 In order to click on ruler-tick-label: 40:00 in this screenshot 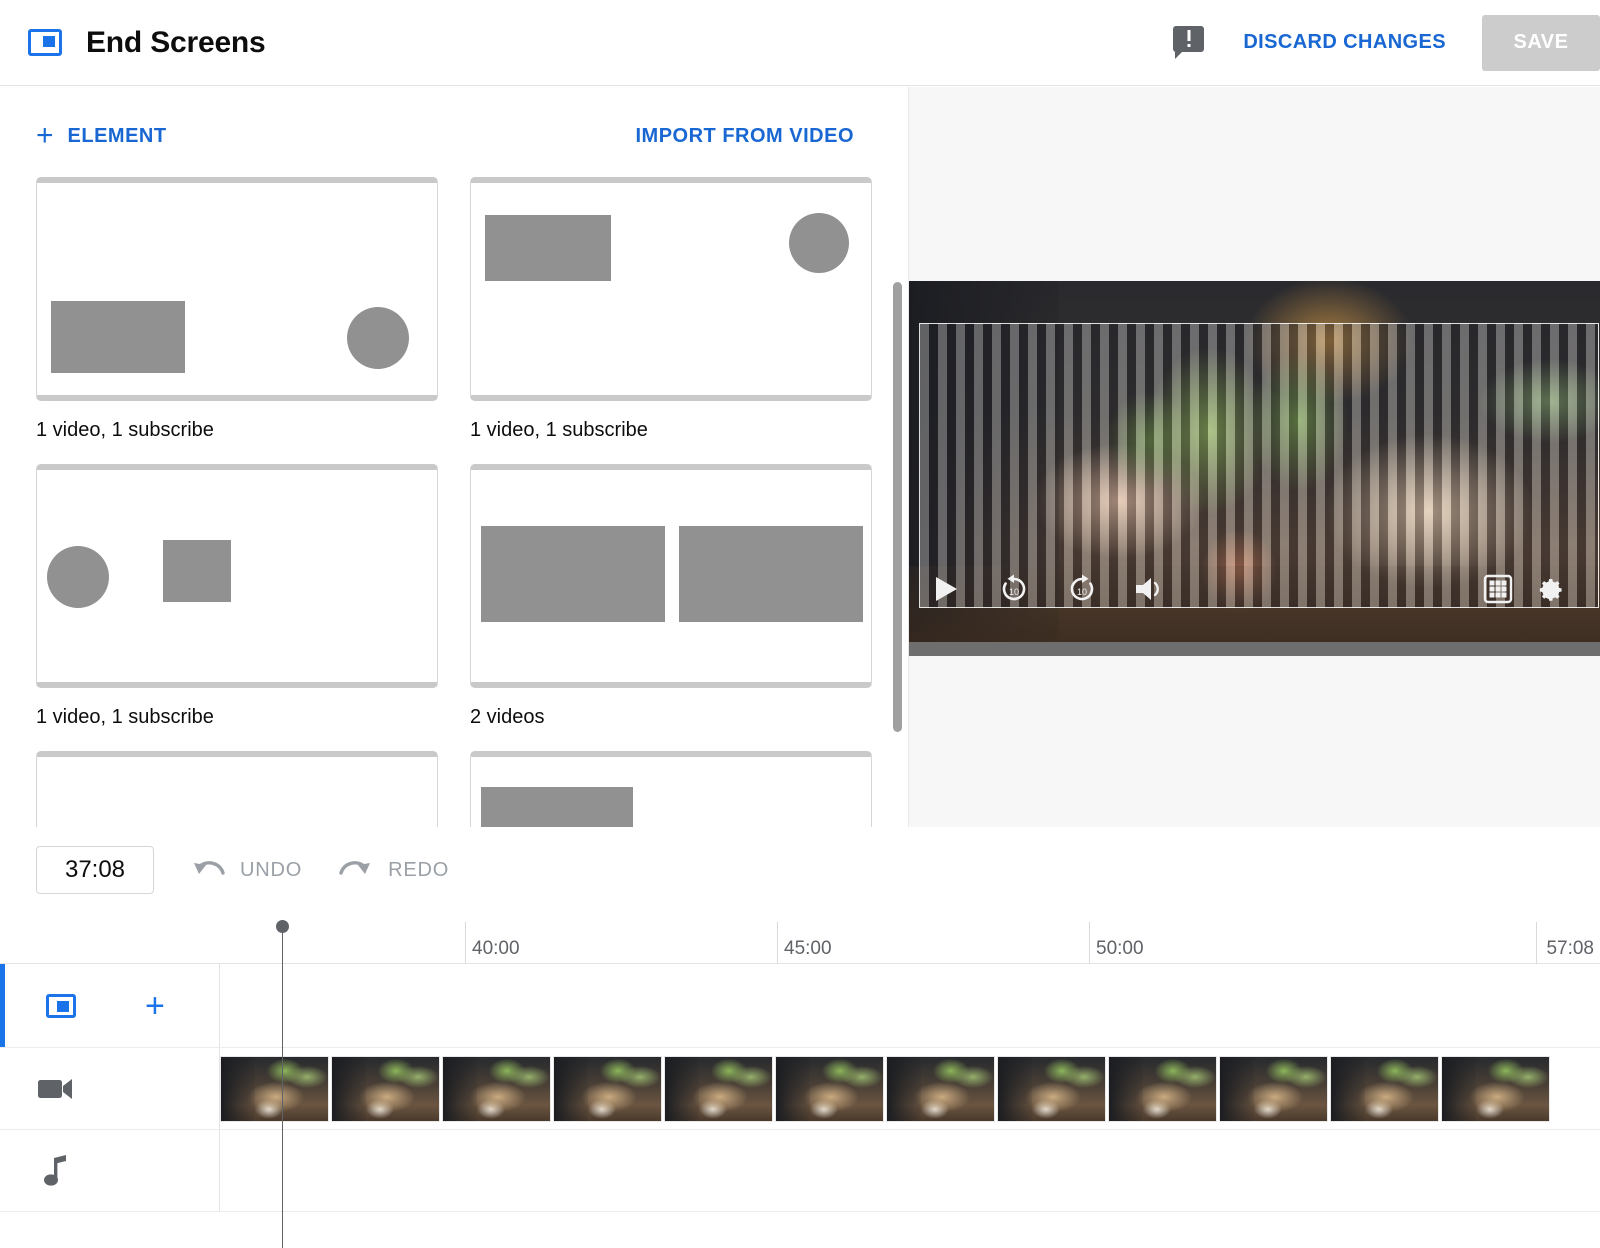, I will do `click(496, 948)`.